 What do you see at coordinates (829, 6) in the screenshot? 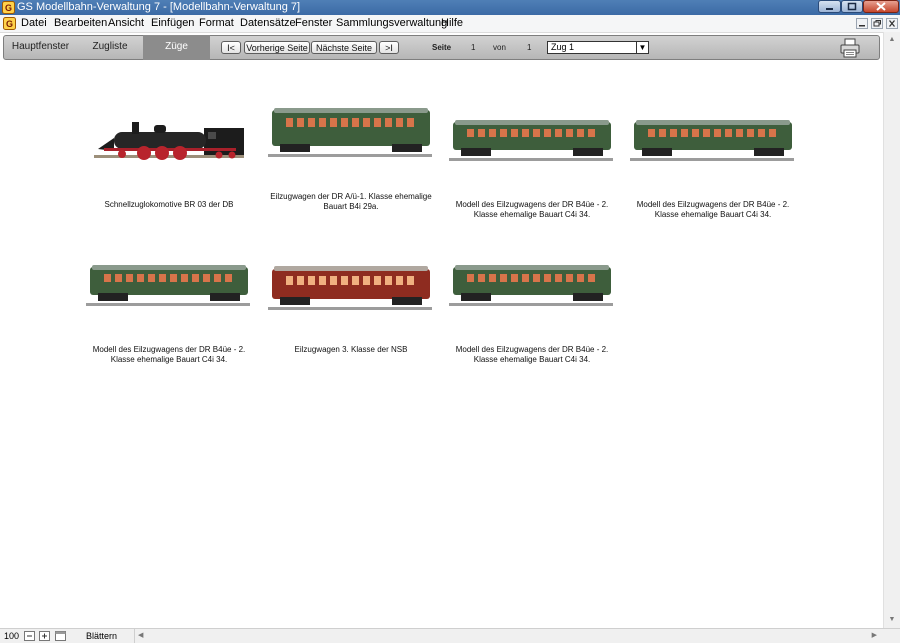
I see `minimize-button` at bounding box center [829, 6].